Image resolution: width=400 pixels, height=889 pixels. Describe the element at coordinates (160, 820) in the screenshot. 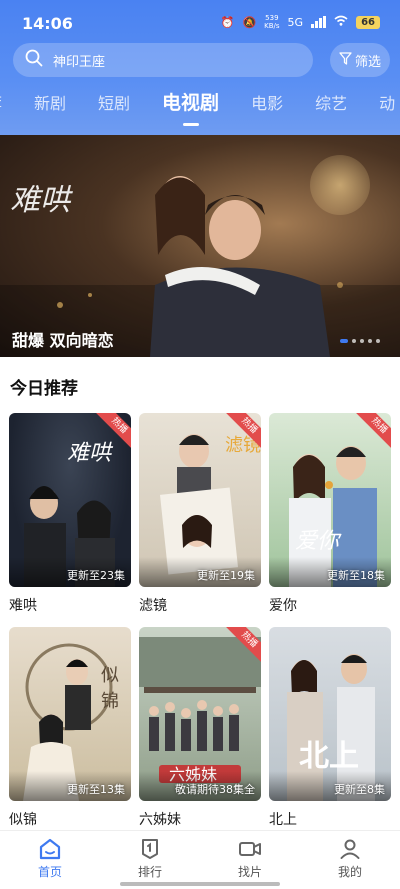

I see `drama-title: 六姊妹` at that location.